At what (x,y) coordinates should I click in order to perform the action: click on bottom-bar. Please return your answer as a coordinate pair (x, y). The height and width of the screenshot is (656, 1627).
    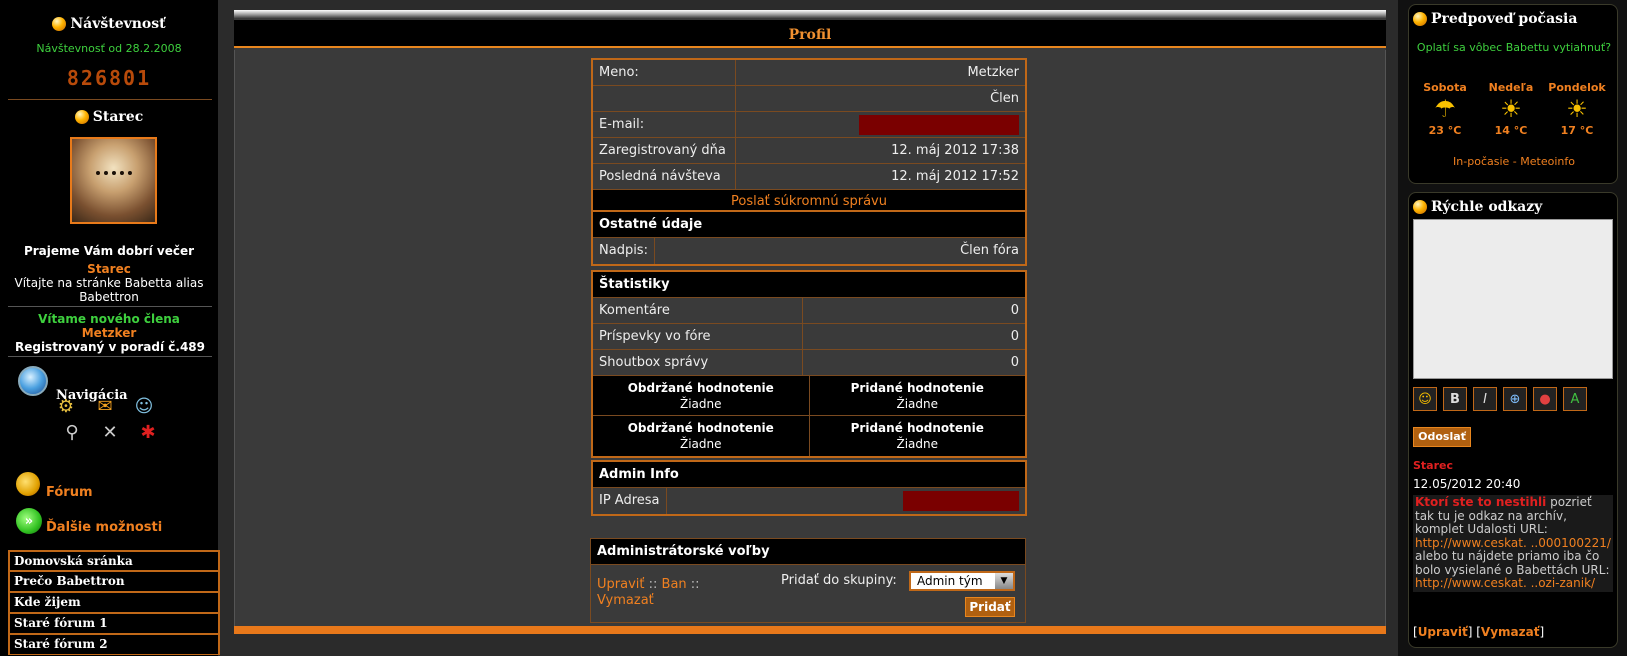
    Looking at the image, I should click on (810, 630).